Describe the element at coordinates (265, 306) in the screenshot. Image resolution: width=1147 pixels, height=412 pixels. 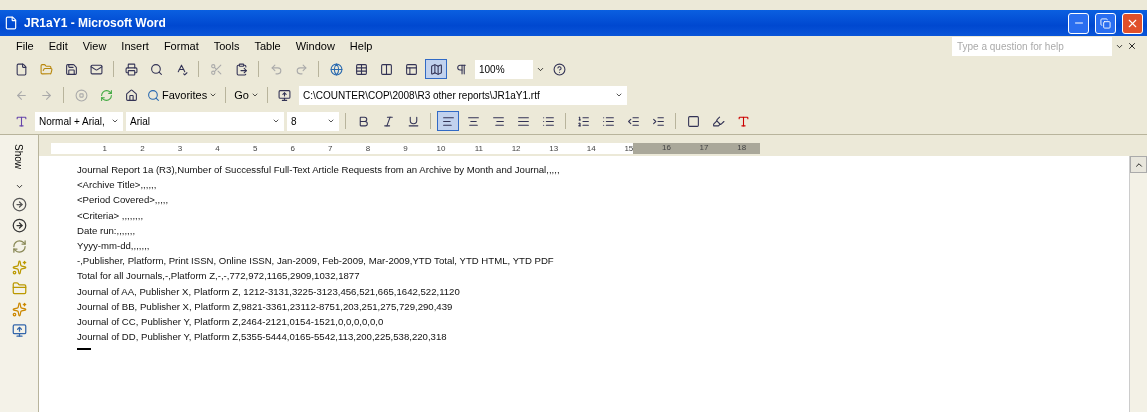
I see `document-line: Journal of BB, Publisher X, Platform Z,9821-3361,23112-8751,203,251,275,729,290,439` at that location.